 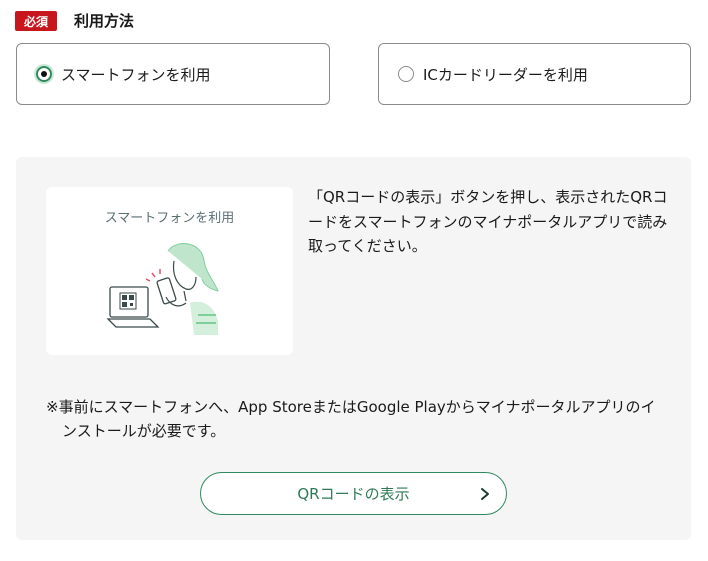 I want to click on option-smartphone: スマートフォンを利用, so click(x=173, y=74).